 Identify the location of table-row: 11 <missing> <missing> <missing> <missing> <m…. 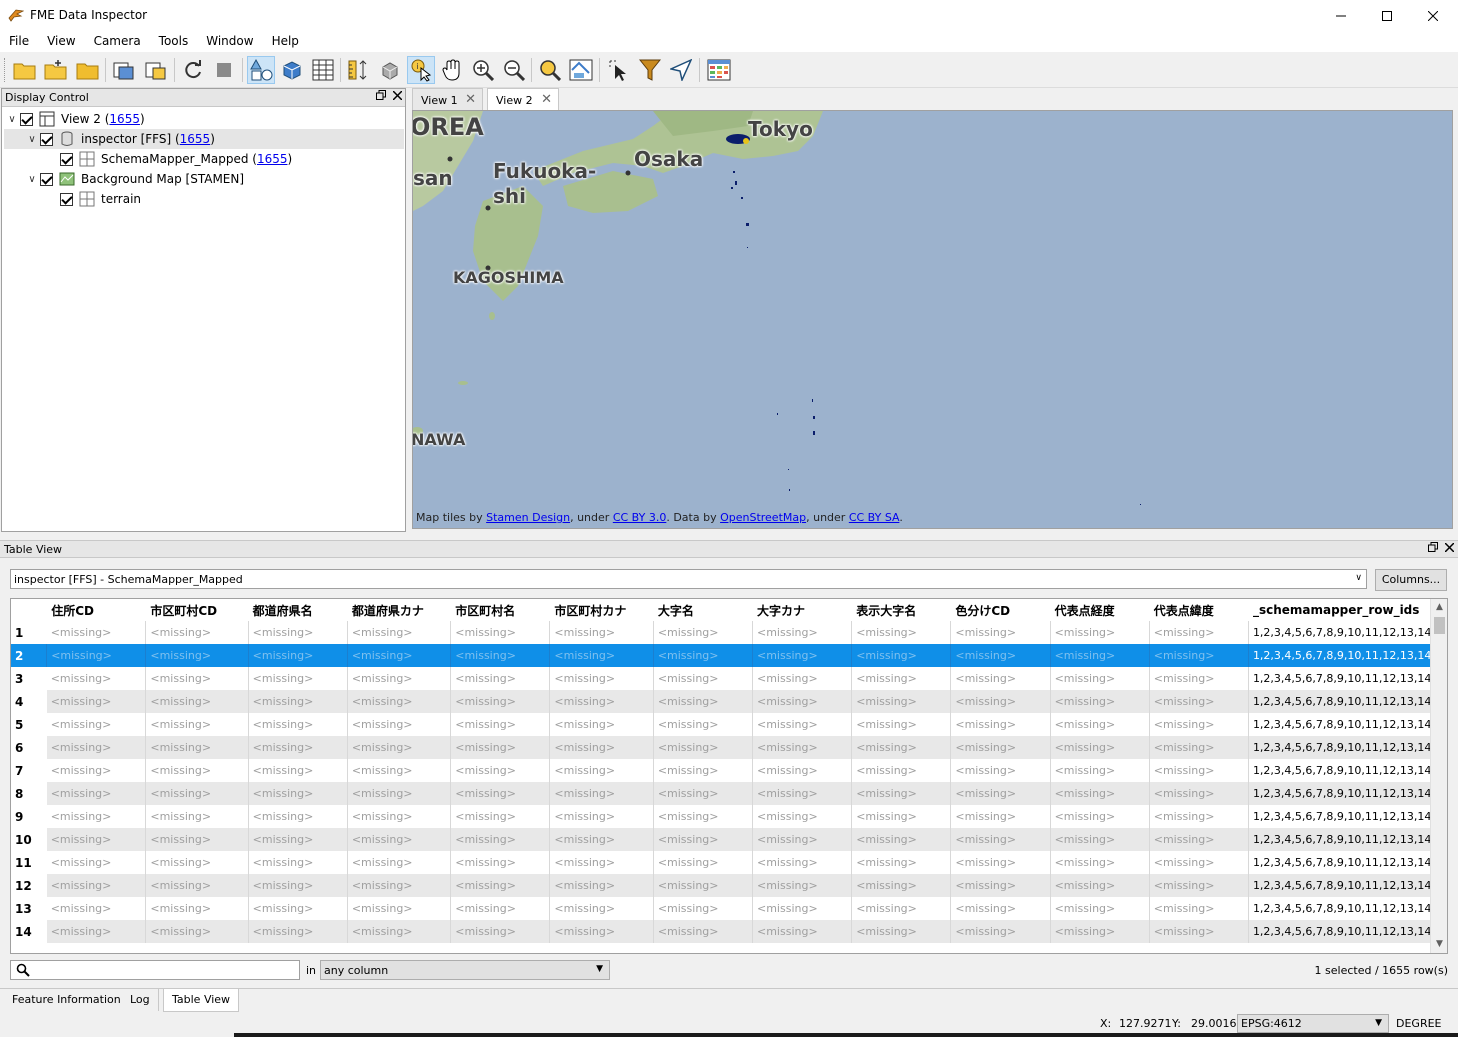
(729, 862).